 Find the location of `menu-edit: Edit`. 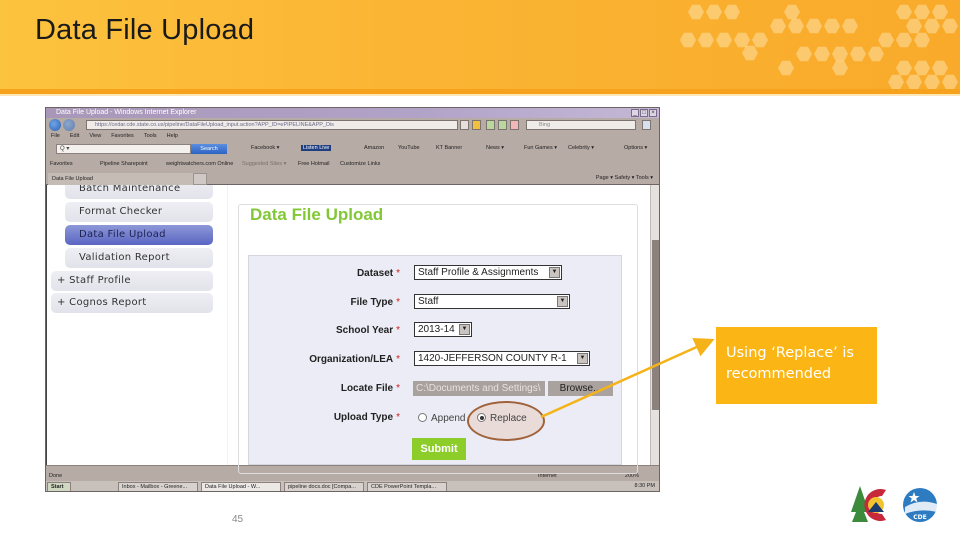

menu-edit: Edit is located at coordinates (74, 136).